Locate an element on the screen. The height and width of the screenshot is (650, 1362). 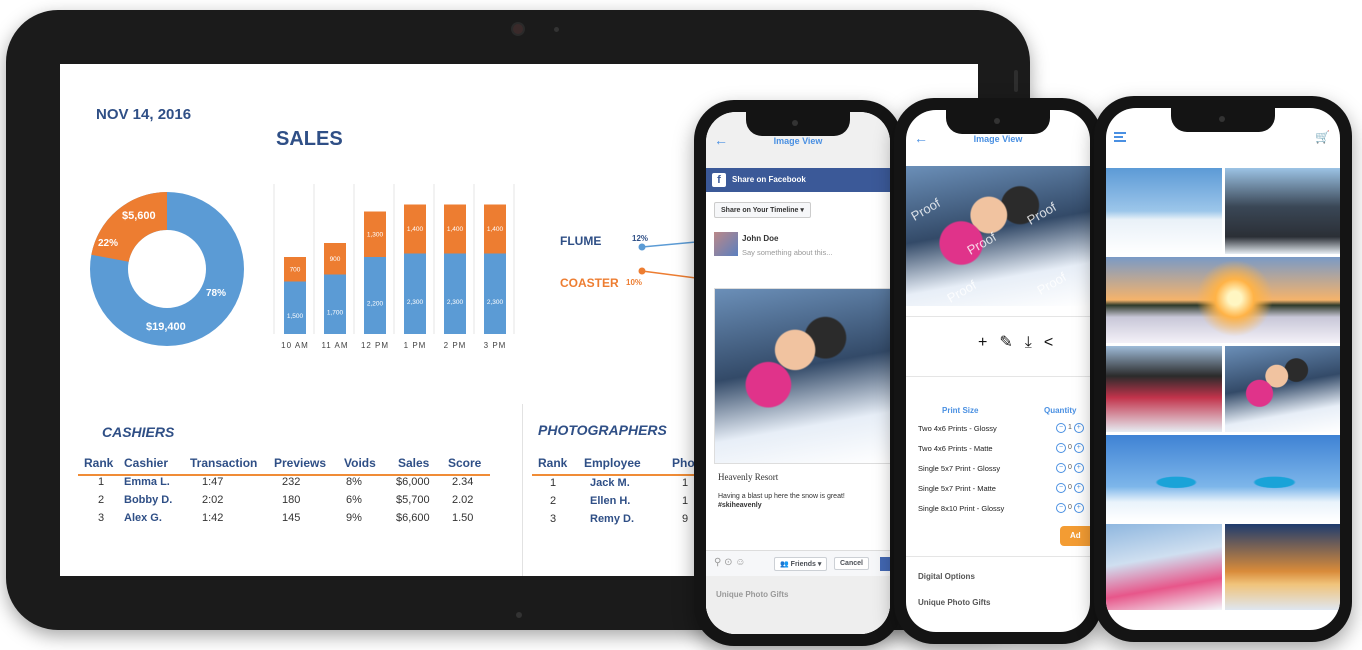
phone3-screen: 🛒 is located at coordinates (1223, 369).